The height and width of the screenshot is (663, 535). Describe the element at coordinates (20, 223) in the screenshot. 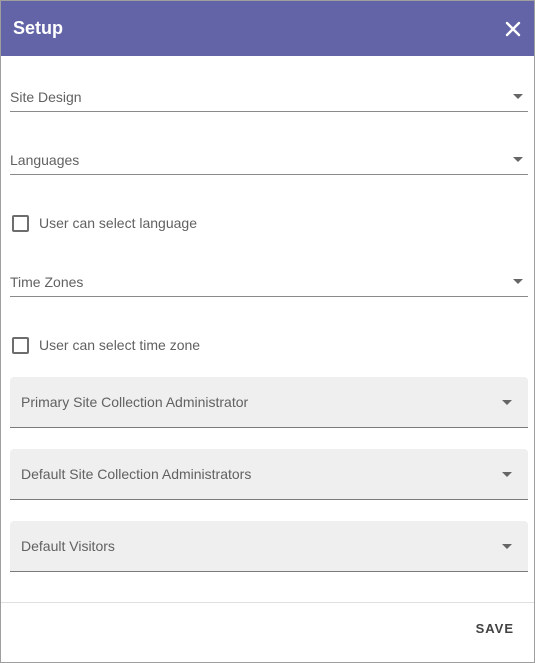

I see `user-select-language-checkbox` at that location.